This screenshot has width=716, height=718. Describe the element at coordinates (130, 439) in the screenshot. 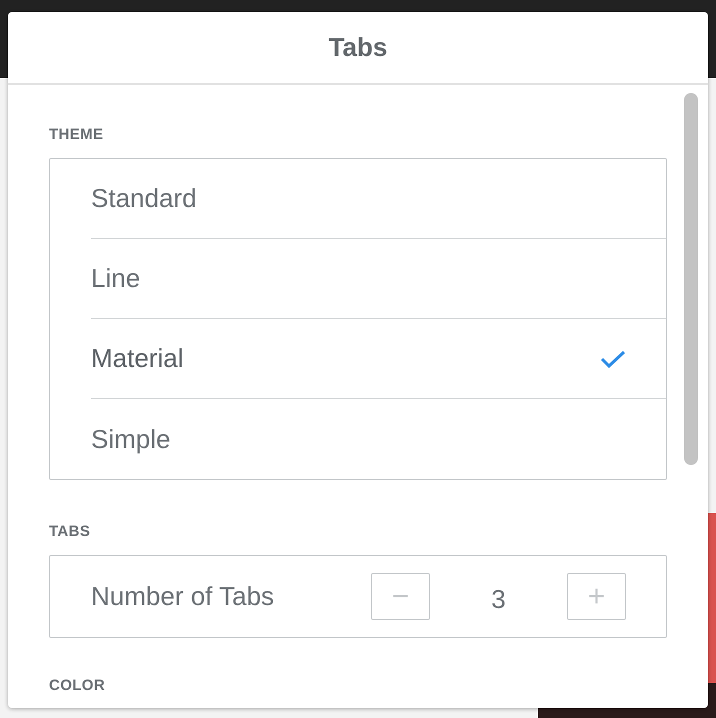

I see `option-label: Simple` at that location.